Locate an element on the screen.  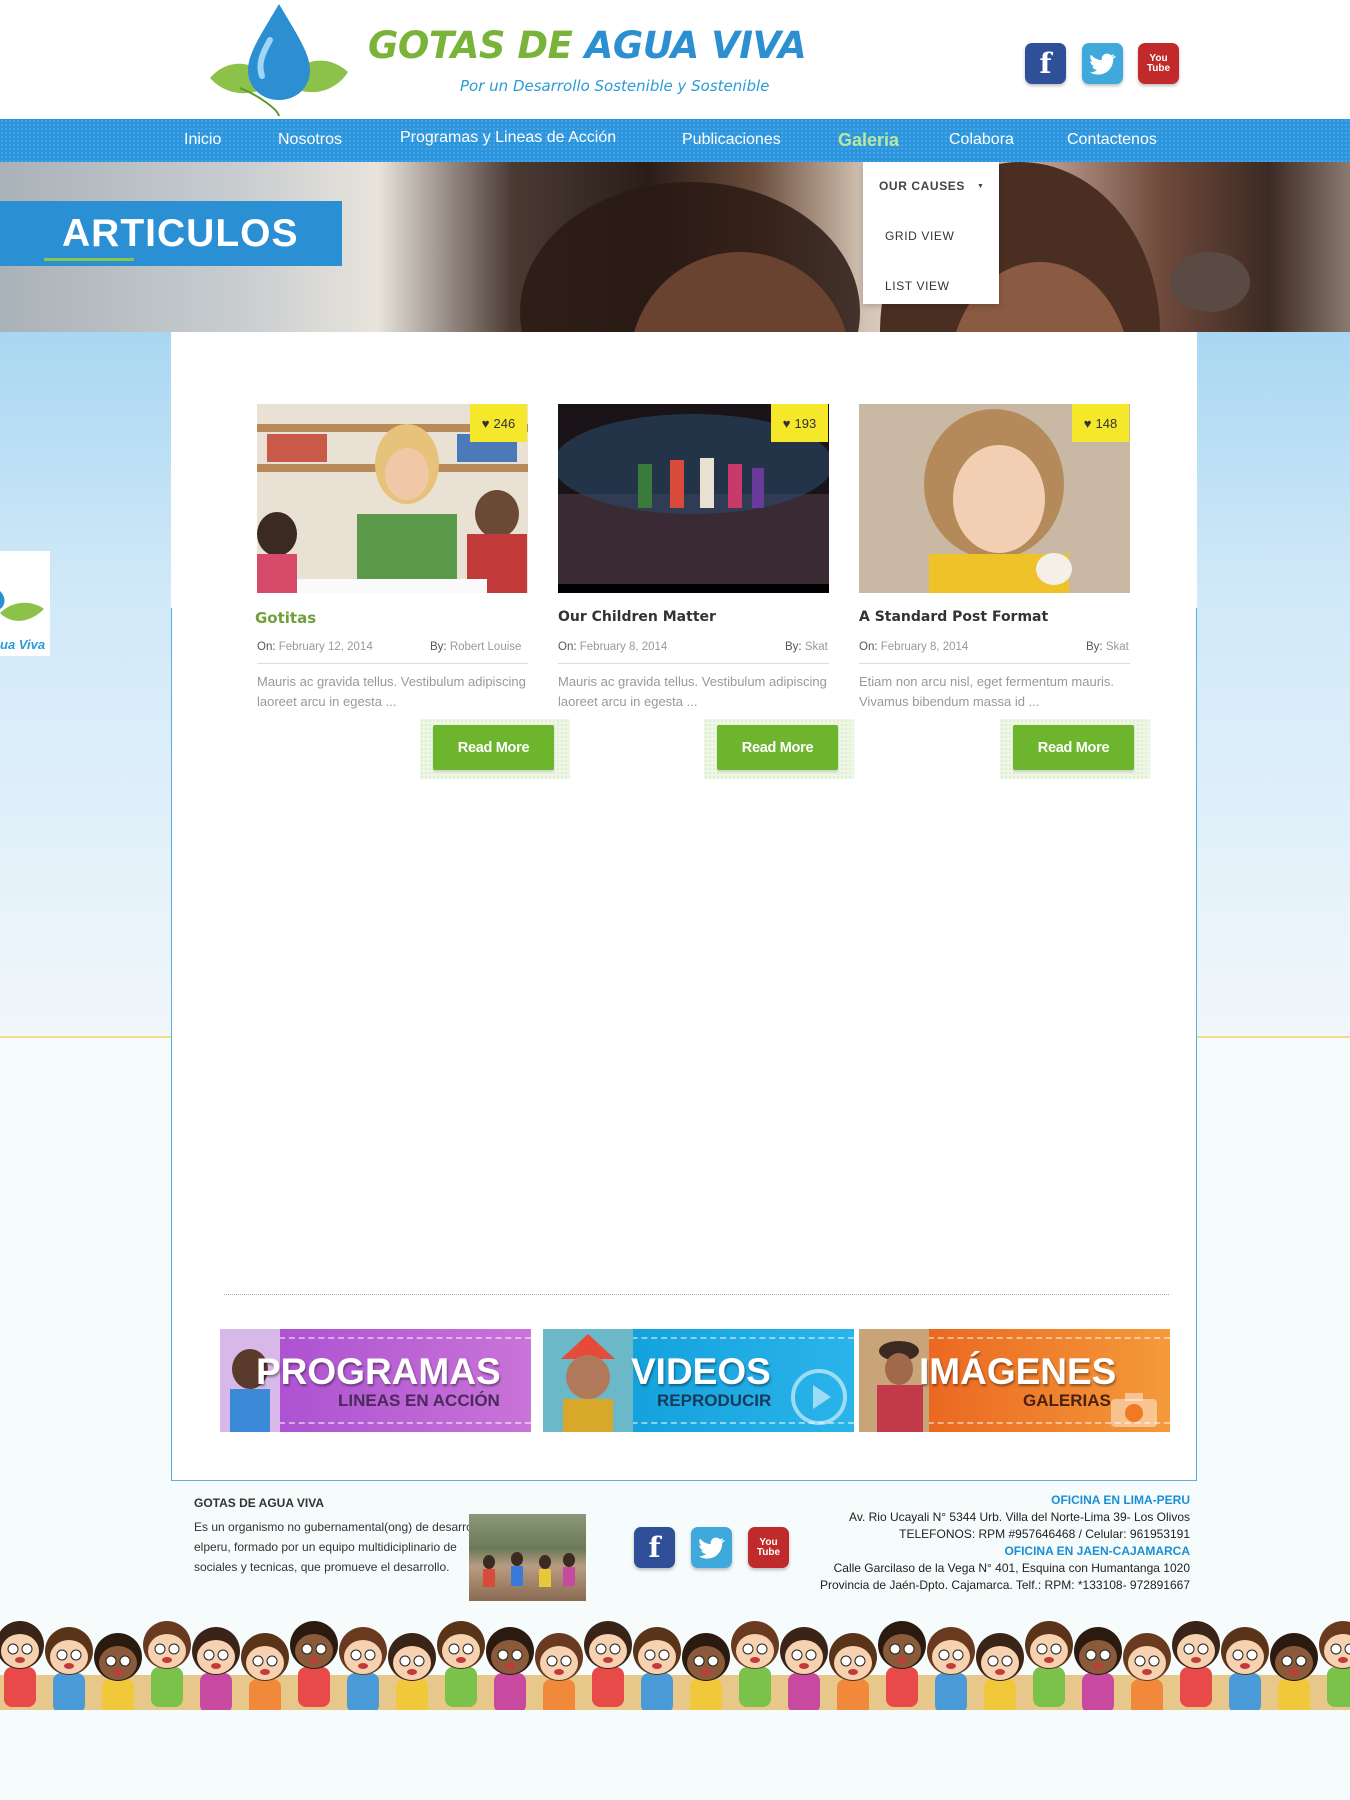
card-date-1: On: February 12, 2014 is located at coordinates (315, 647).